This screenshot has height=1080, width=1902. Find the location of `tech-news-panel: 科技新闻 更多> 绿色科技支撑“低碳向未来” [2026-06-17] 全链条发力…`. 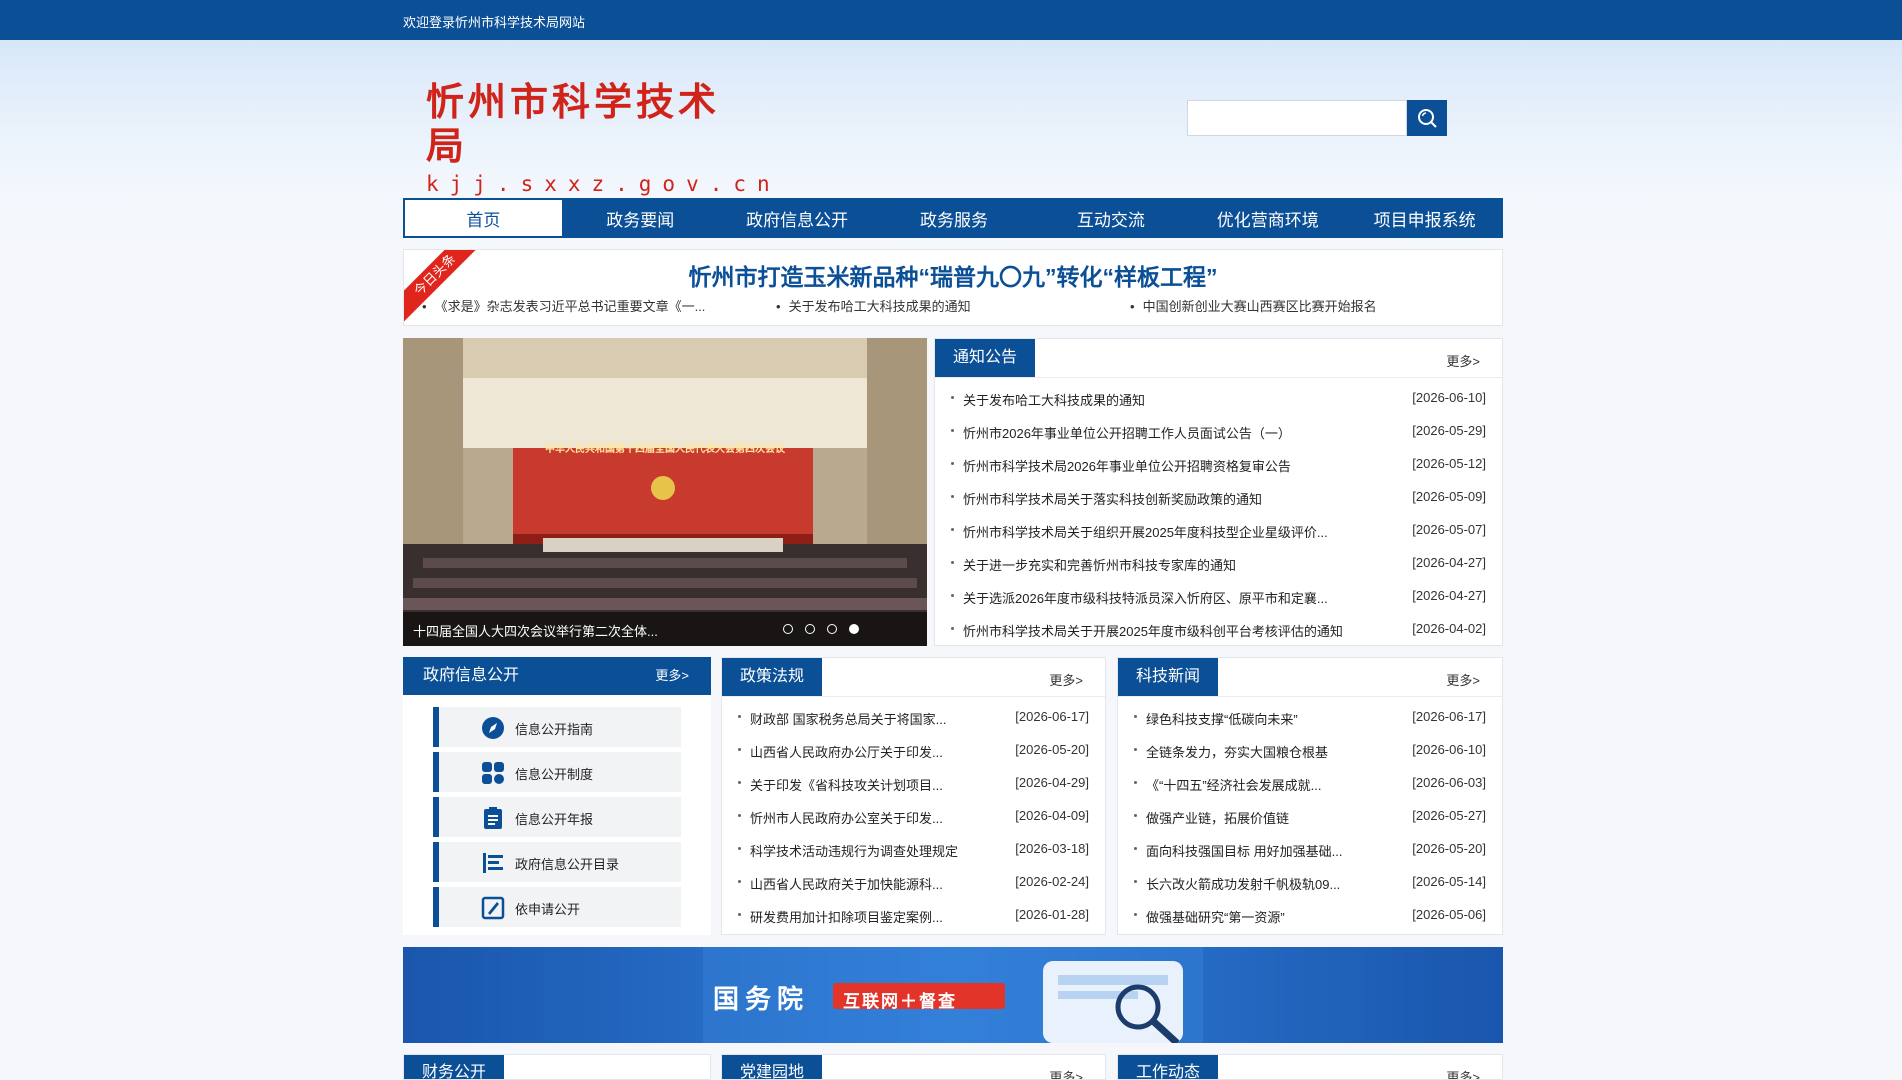

tech-news-panel: 科技新闻 更多> 绿色科技支撑“低碳向未来” [2026-06-17] 全链条发力… is located at coordinates (1310, 796).